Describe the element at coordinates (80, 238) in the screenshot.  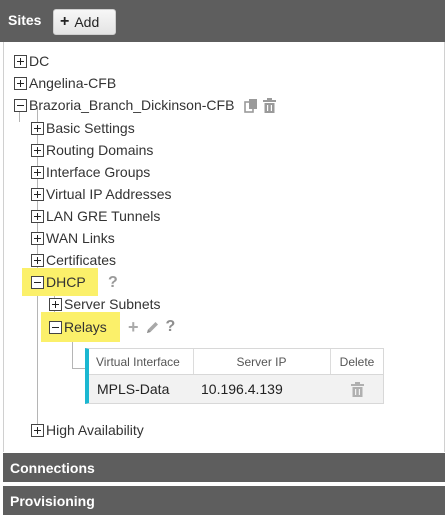
I see `tree-item-label: WAN Links` at that location.